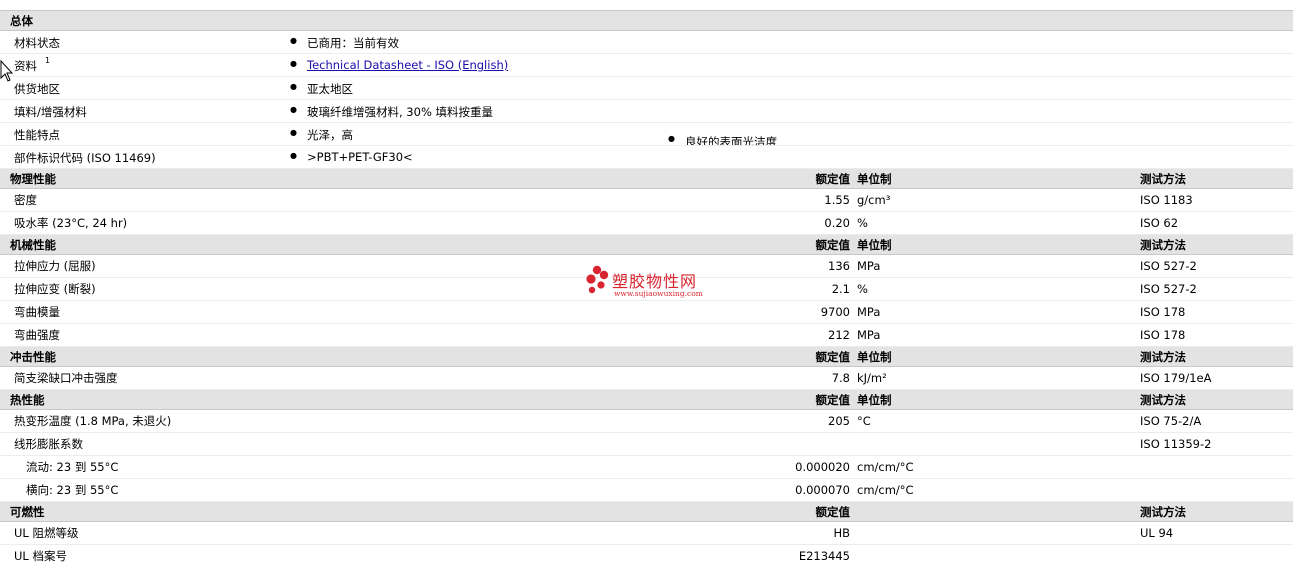 This screenshot has width=1293, height=566. Describe the element at coordinates (646, 555) in the screenshot. I see `property-row: UL 档案号 E213445` at that location.